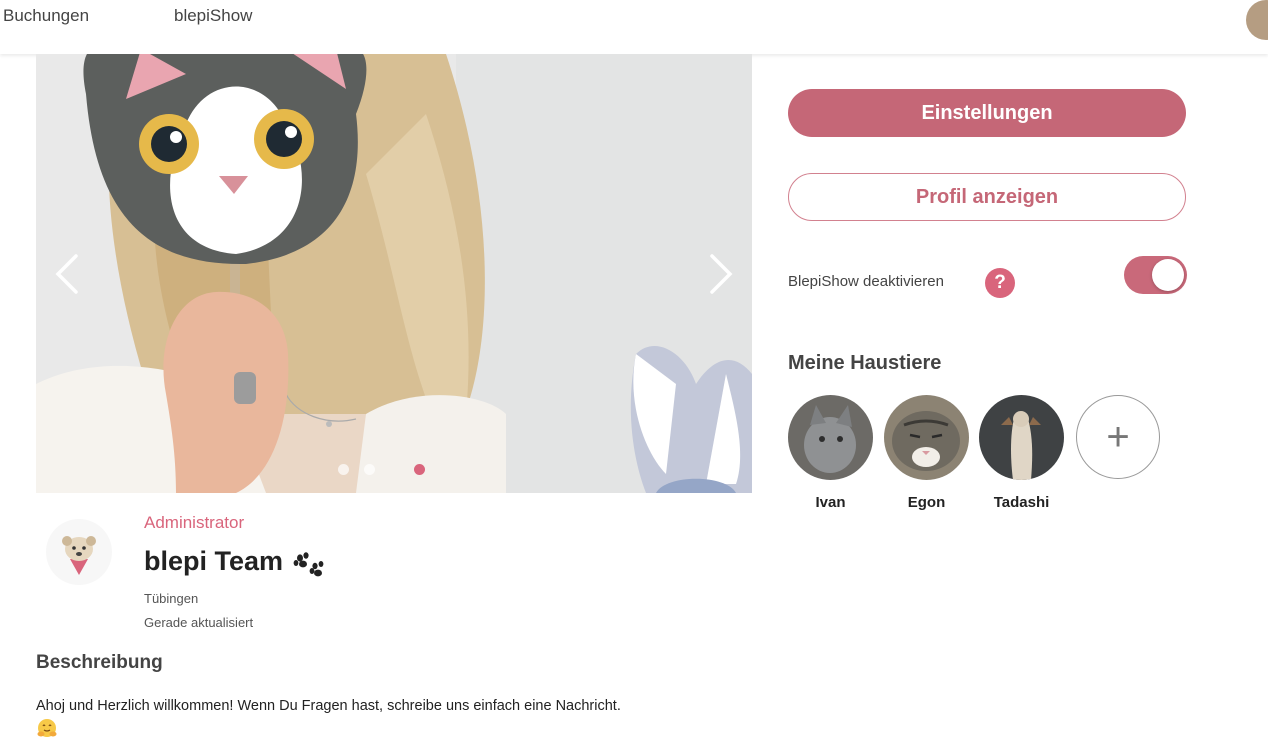  I want to click on add-pet-button: +, so click(1118, 437).